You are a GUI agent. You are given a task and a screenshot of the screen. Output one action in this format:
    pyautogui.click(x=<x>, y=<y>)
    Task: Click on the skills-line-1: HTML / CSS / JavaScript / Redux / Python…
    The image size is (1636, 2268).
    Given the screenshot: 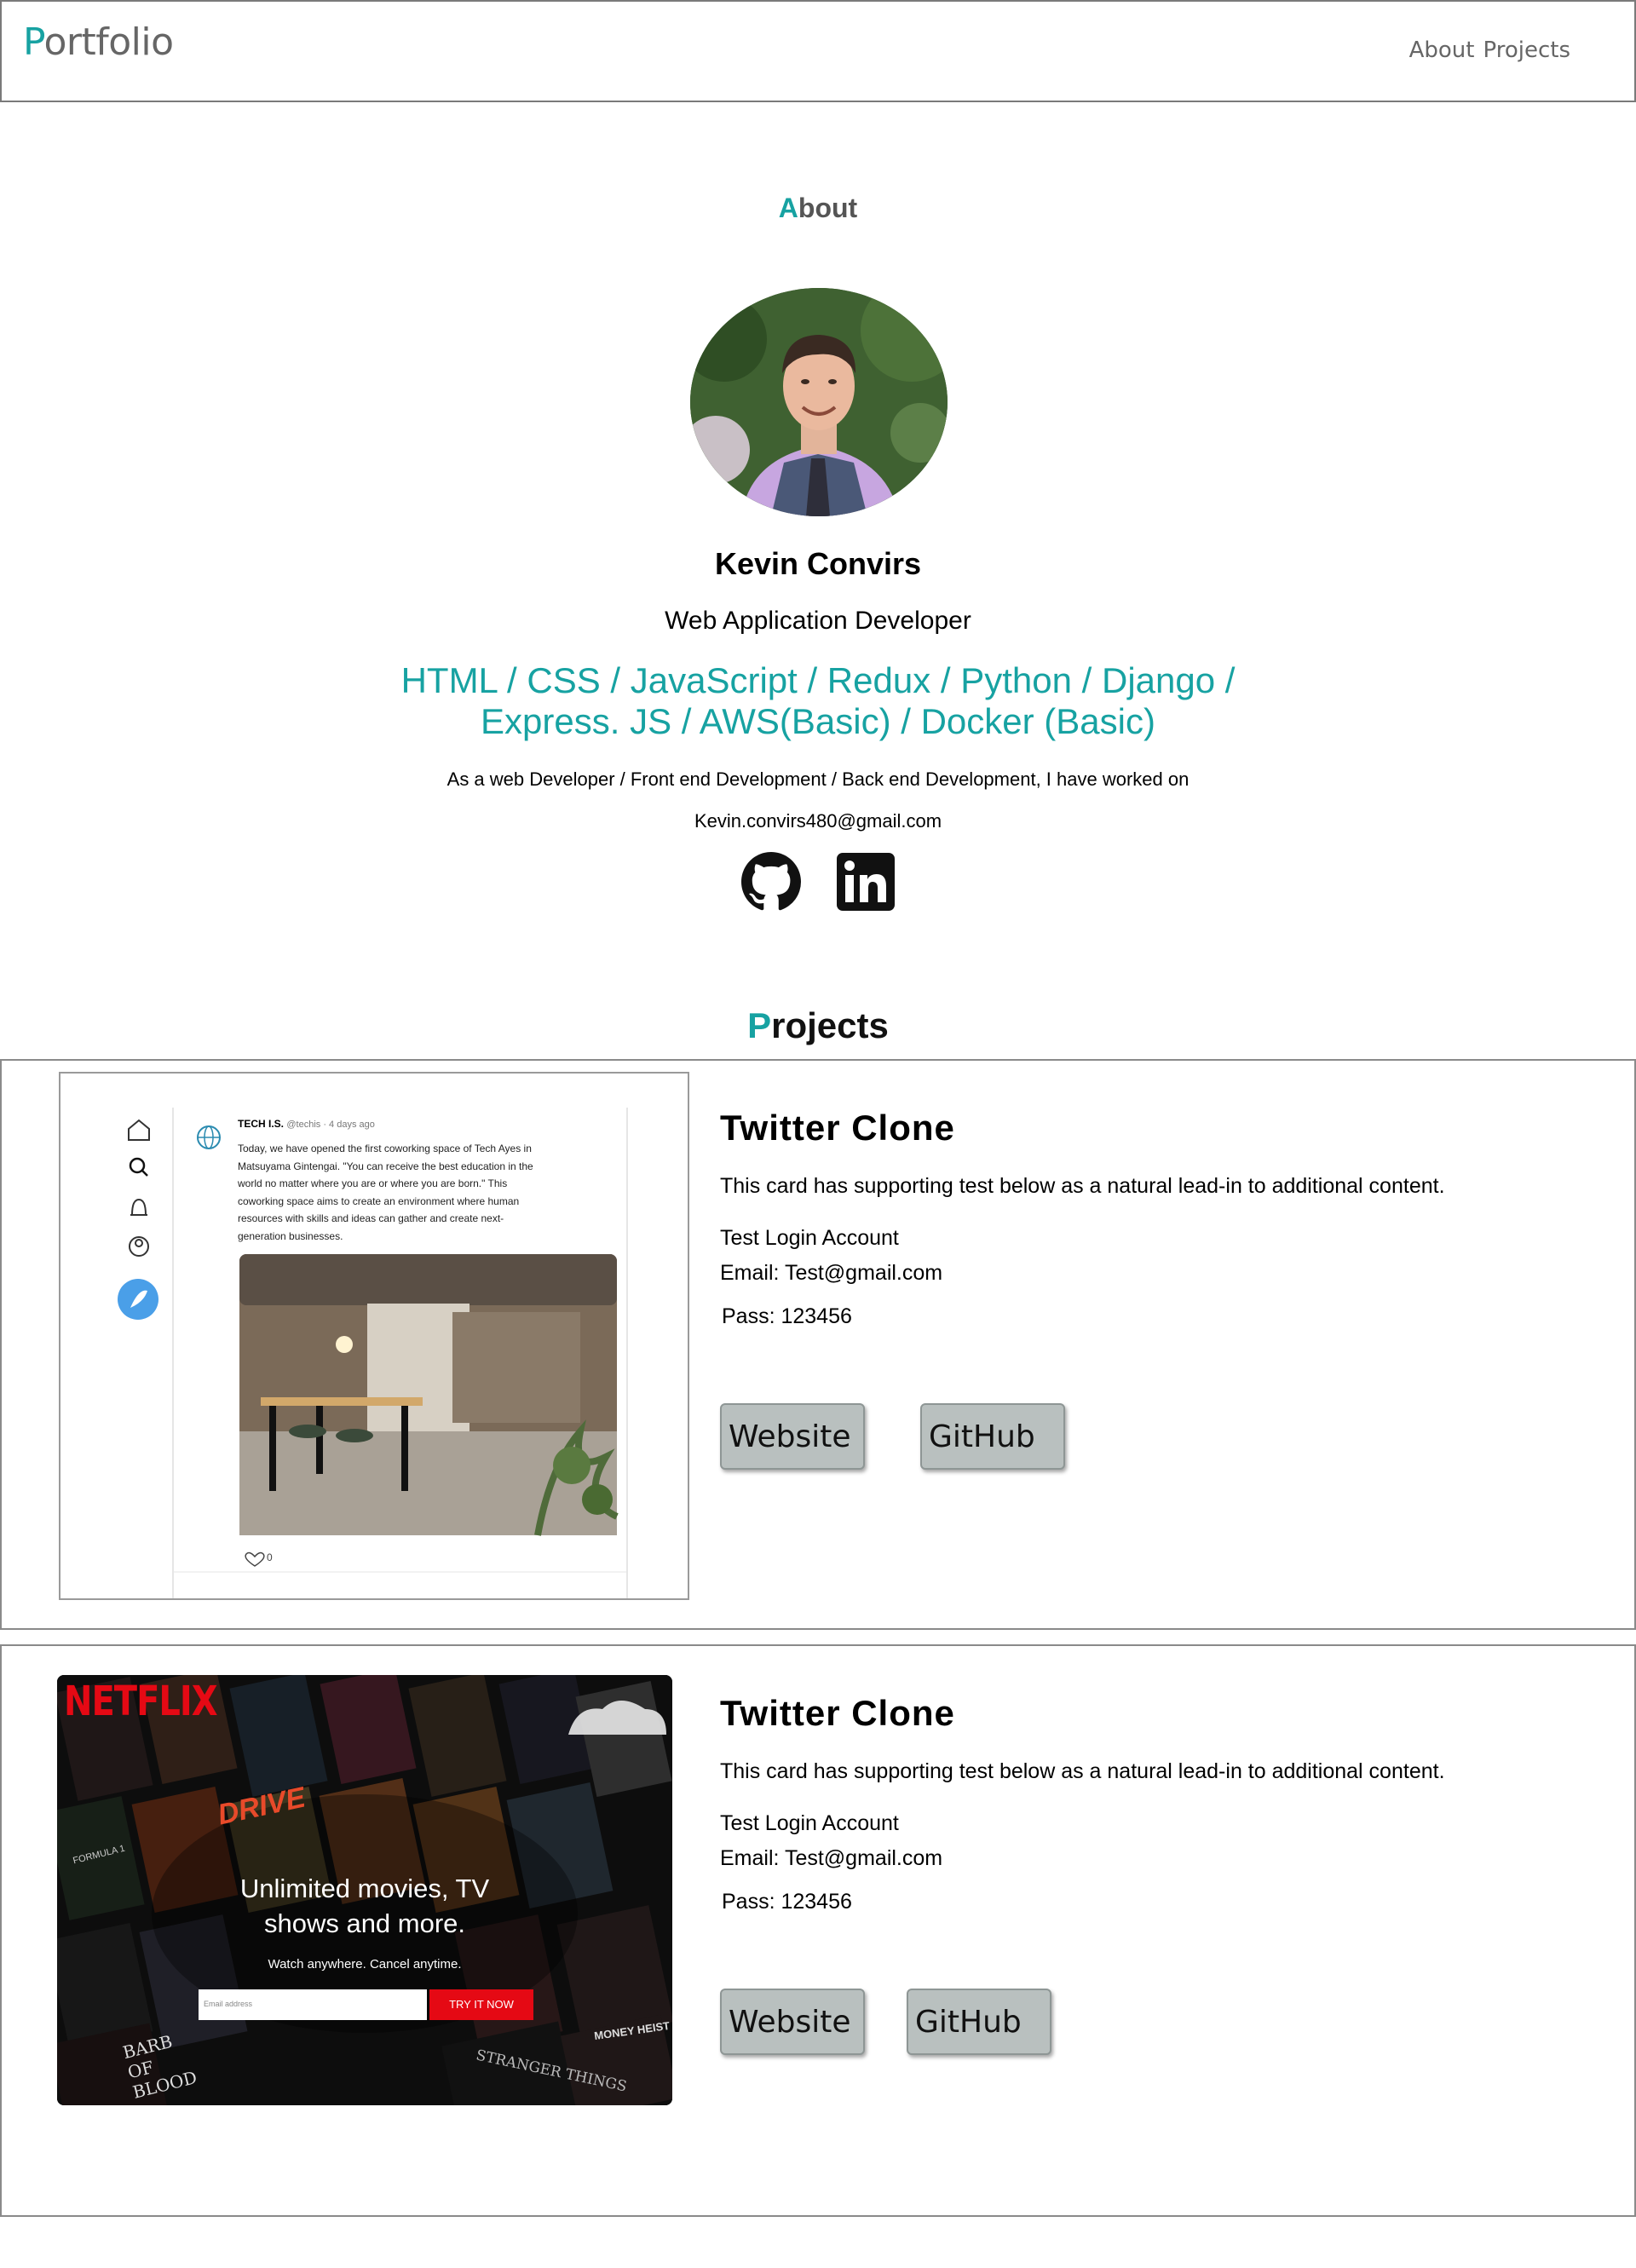 What is the action you would take?
    pyautogui.click(x=818, y=680)
    